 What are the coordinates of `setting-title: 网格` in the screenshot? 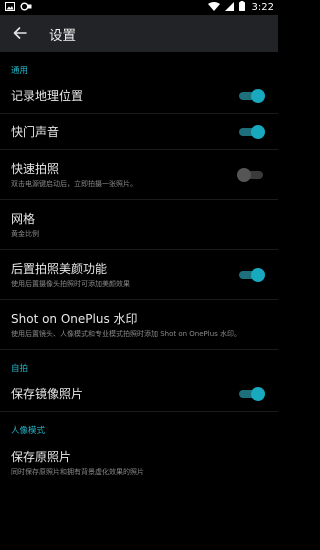 It's located at (23, 218).